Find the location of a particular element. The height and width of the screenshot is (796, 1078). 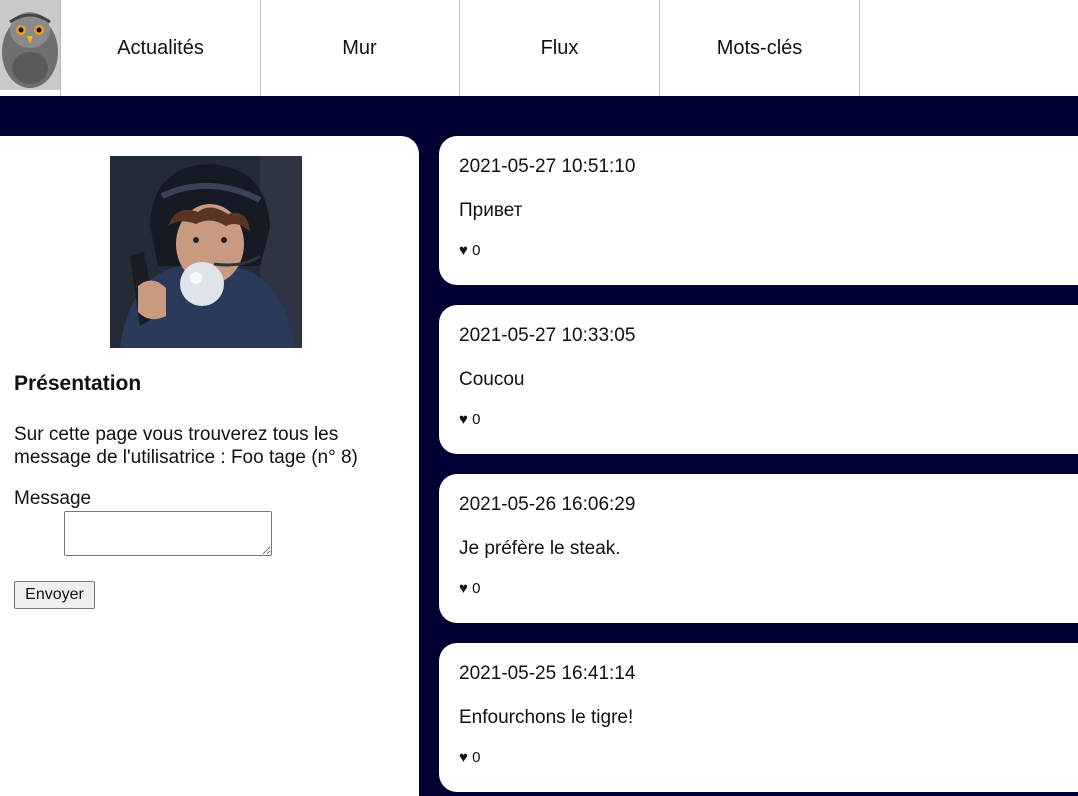

post-text: Coucou is located at coordinates (492, 379).